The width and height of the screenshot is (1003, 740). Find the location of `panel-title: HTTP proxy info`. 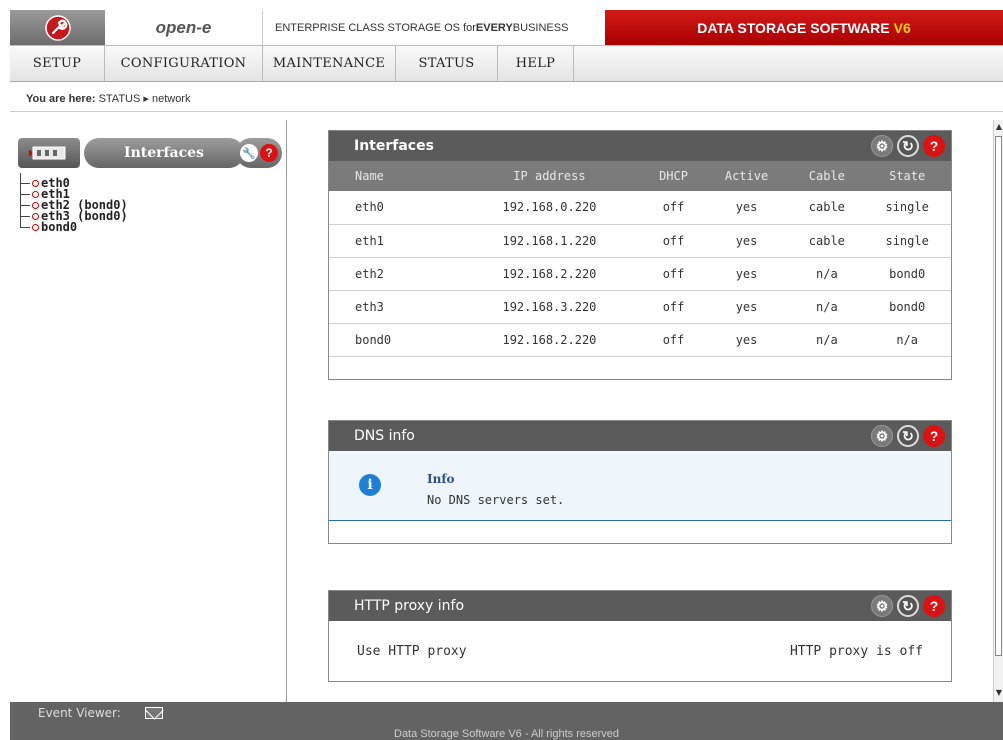

panel-title: HTTP proxy info is located at coordinates (409, 606).